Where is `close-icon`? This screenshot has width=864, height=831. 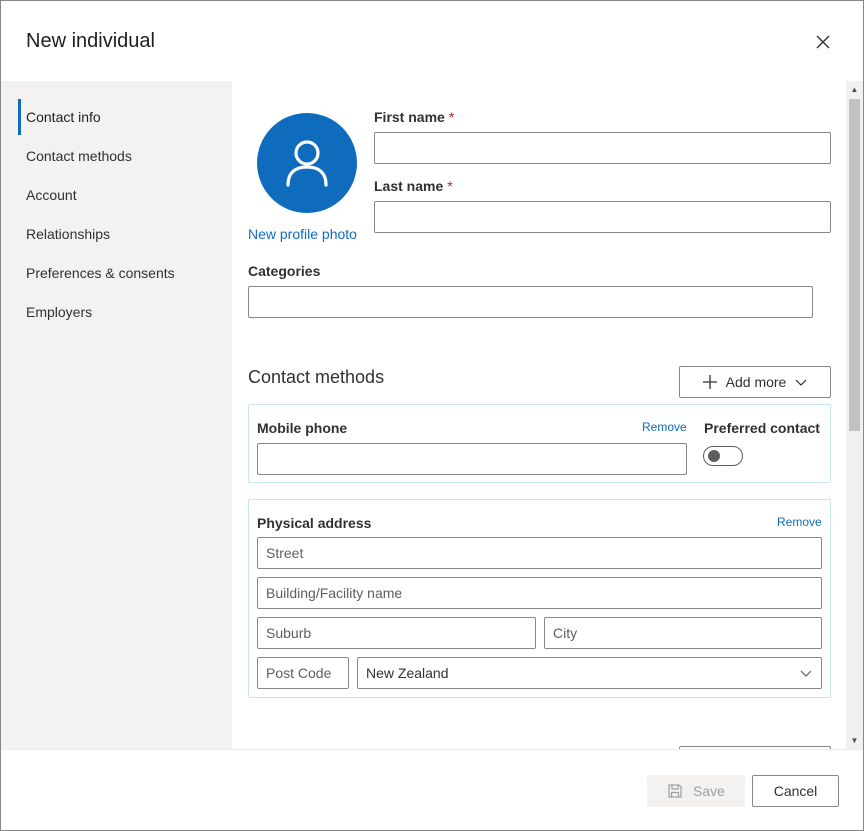
close-icon is located at coordinates (823, 42).